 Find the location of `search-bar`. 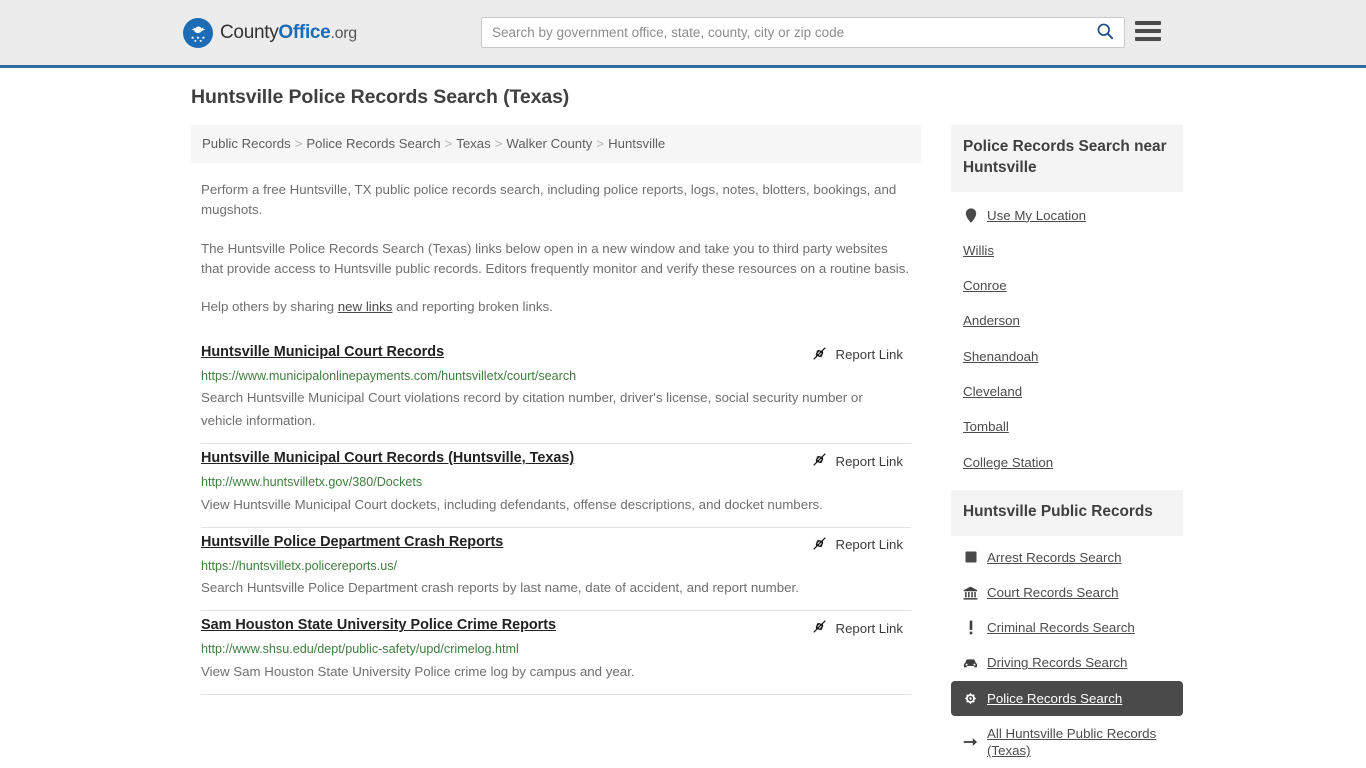

search-bar is located at coordinates (803, 32).